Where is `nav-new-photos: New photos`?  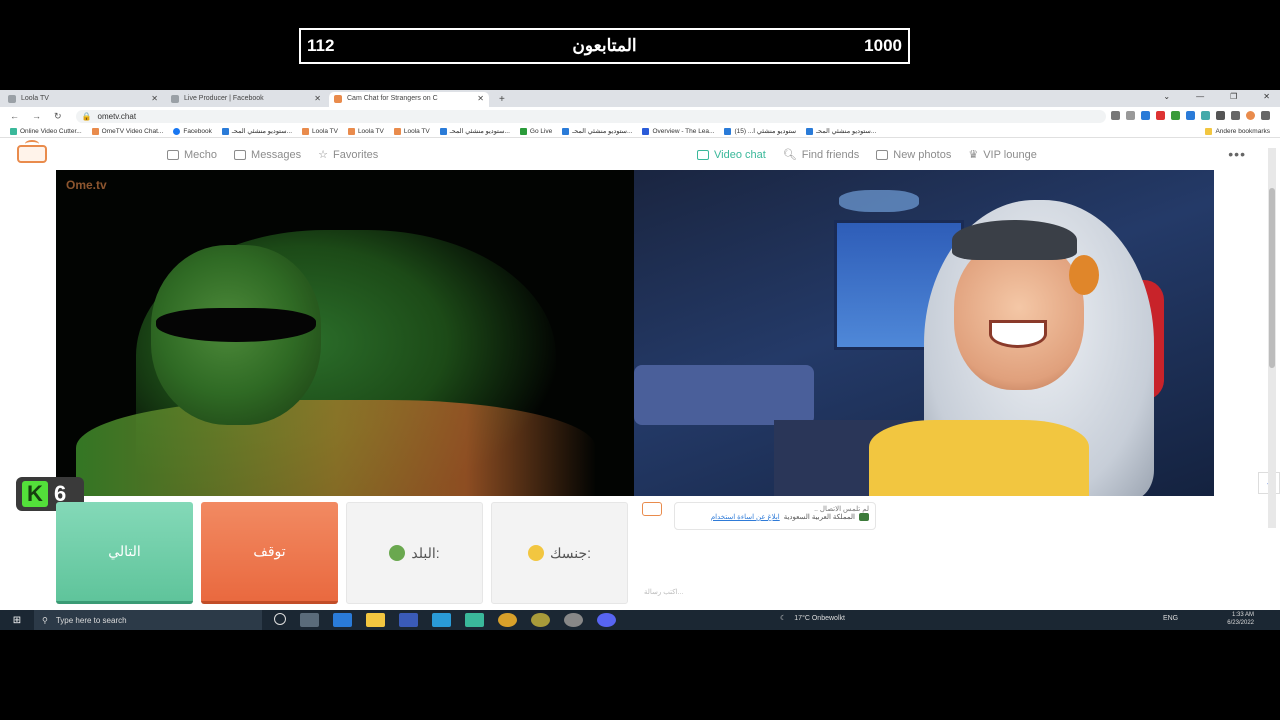
nav-new-photos: New photos is located at coordinates (913, 154).